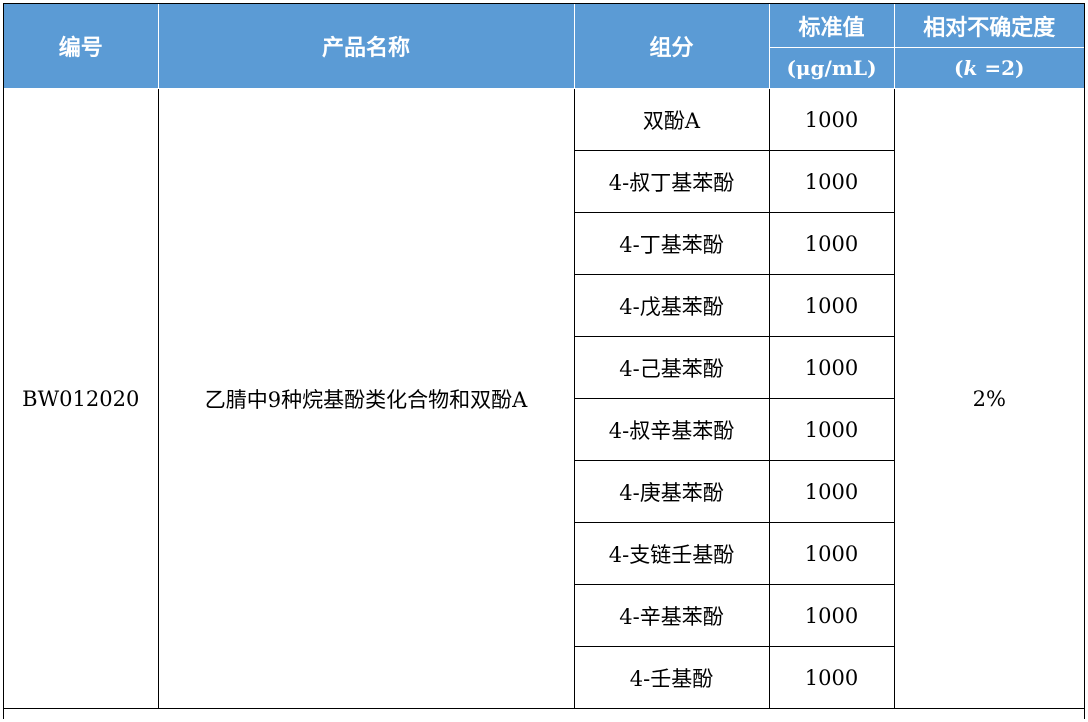 The width and height of the screenshot is (1088, 722). What do you see at coordinates (831, 68) in the screenshot?
I see `header-standard-unit: (μg/mL)` at bounding box center [831, 68].